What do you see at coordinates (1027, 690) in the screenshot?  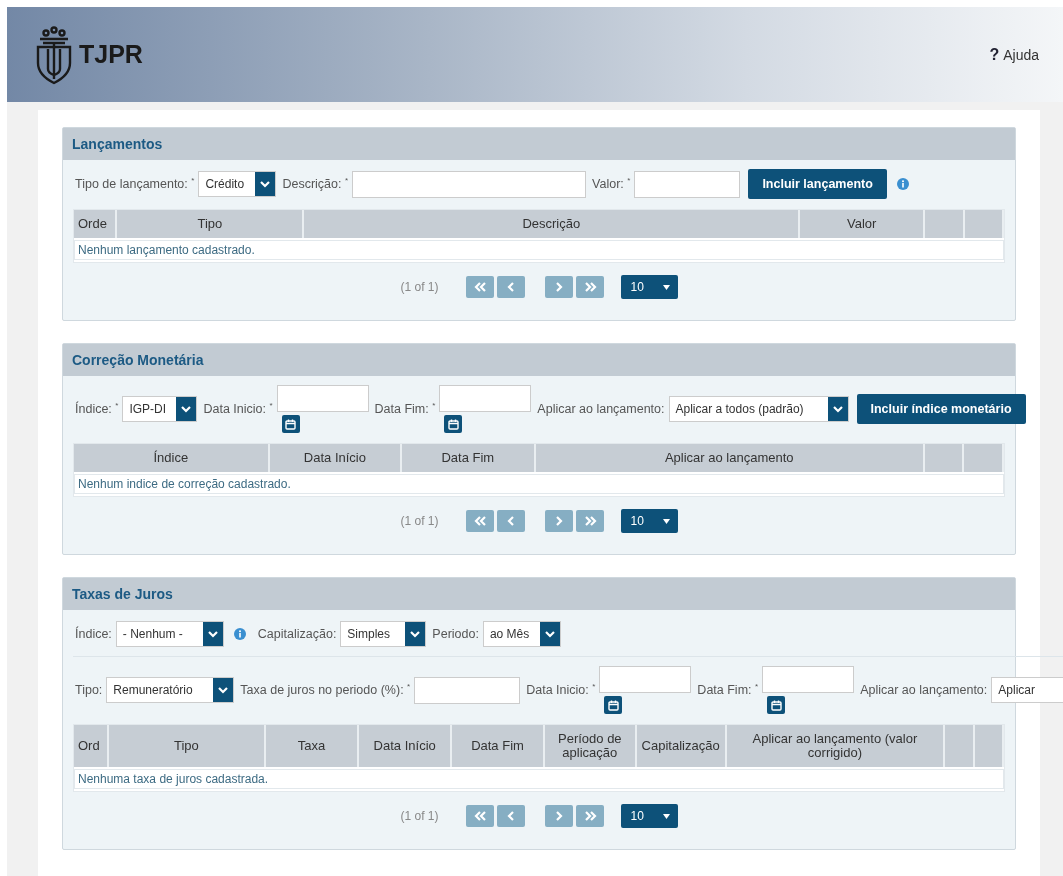 I see `dropdown: Aplicar` at bounding box center [1027, 690].